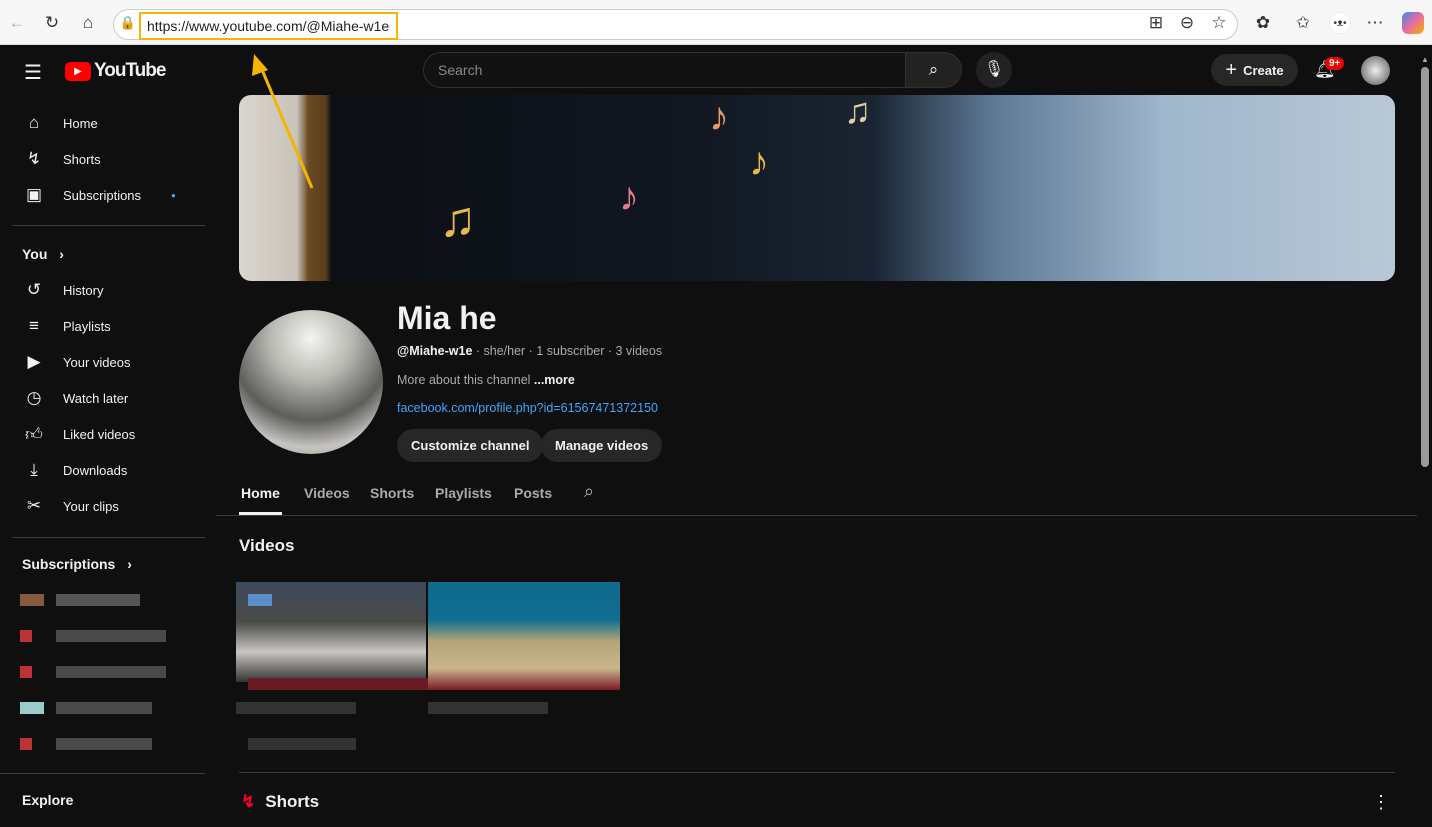 The width and height of the screenshot is (1432, 827). I want to click on scrollbar: ▲, so click(1425, 436).